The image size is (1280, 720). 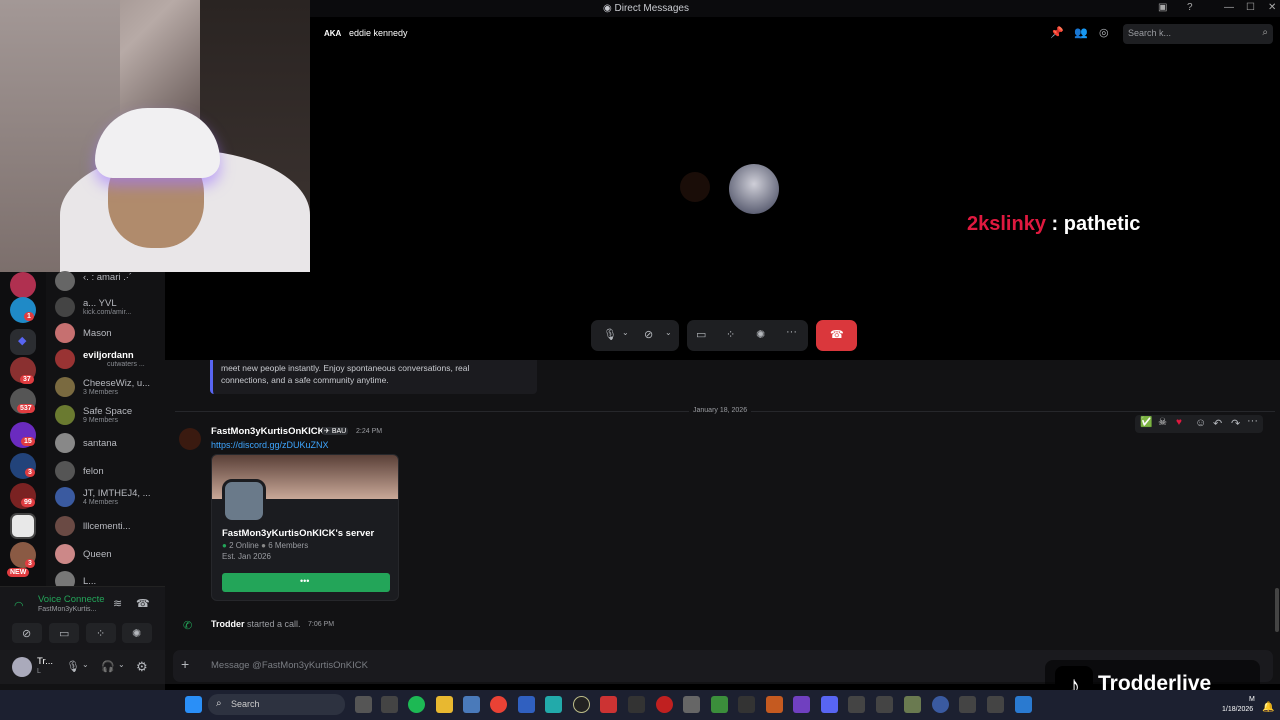 What do you see at coordinates (109, 471) in the screenshot?
I see `dm-item: felon` at bounding box center [109, 471].